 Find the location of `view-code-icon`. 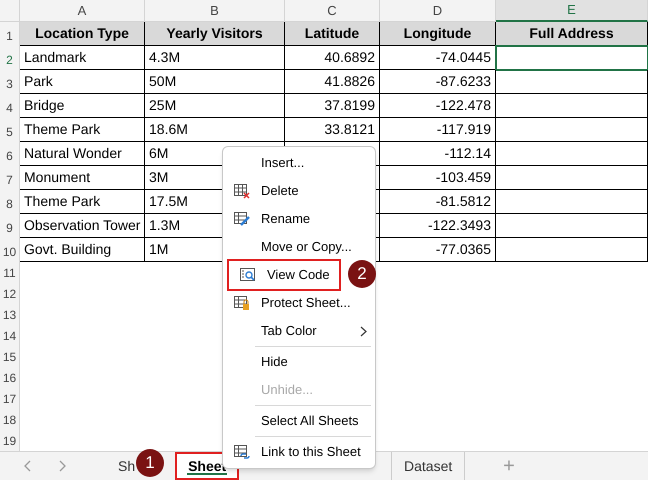

view-code-icon is located at coordinates (248, 275).